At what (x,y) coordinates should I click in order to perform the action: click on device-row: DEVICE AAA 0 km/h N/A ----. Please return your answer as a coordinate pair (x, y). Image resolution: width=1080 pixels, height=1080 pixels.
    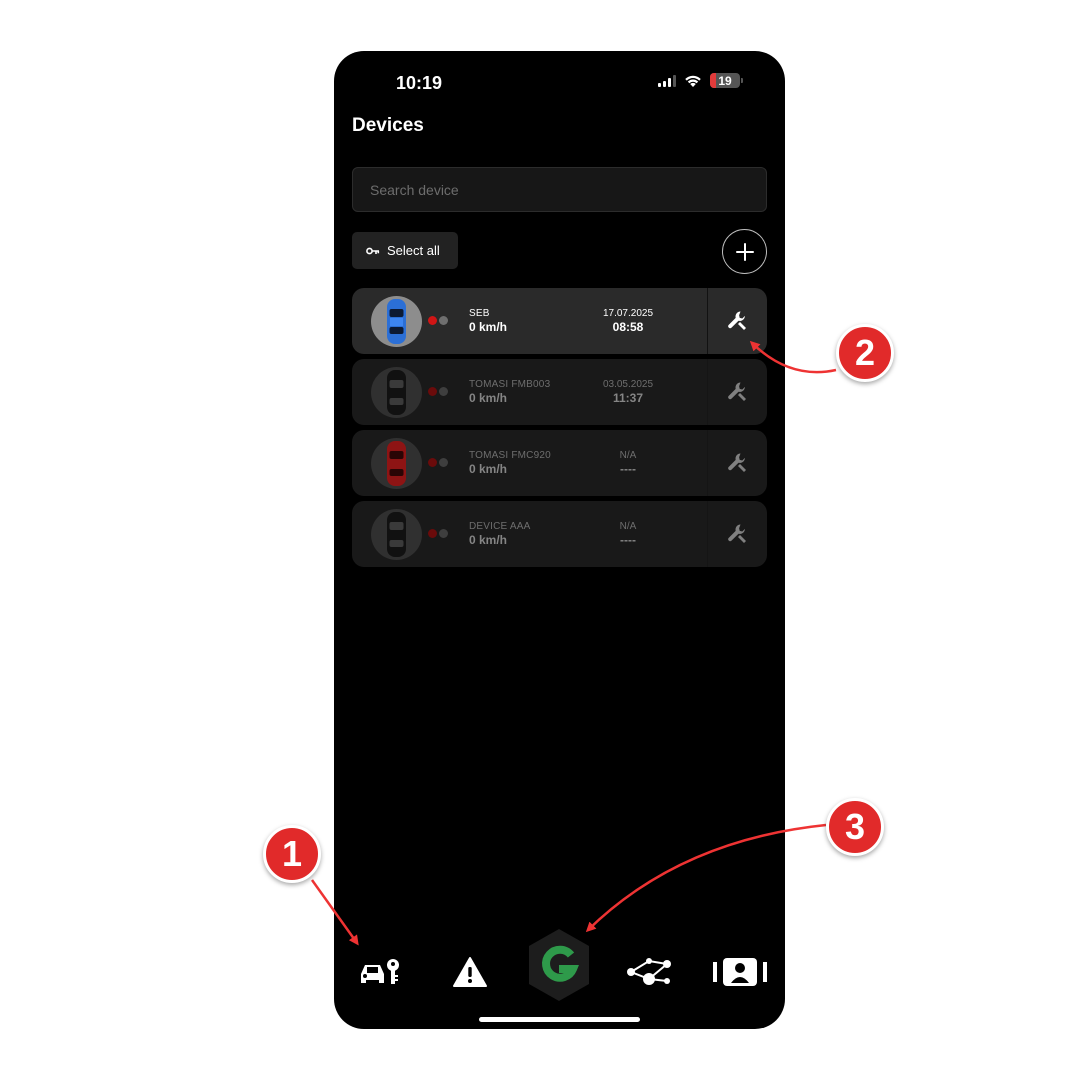
    Looking at the image, I should click on (559, 534).